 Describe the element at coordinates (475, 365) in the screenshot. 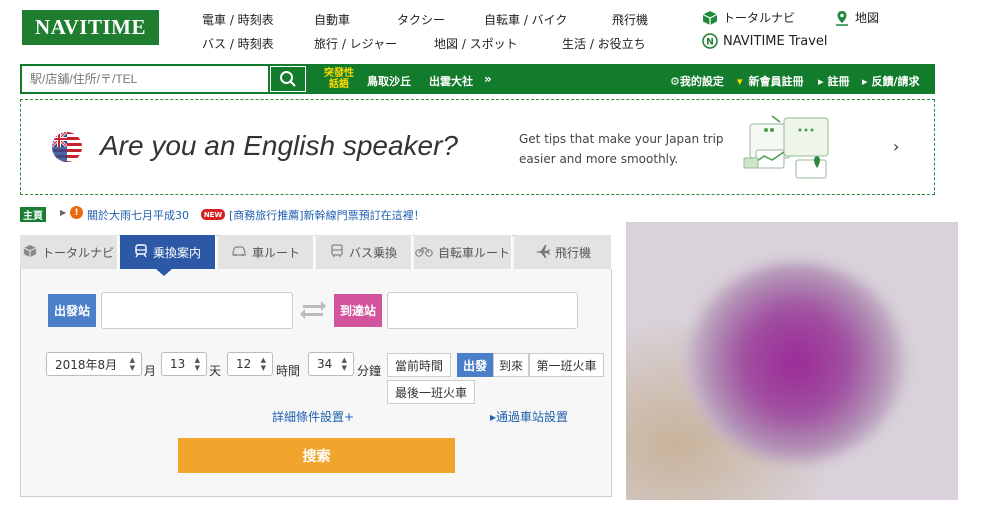

I see `departure-button: 出發` at that location.